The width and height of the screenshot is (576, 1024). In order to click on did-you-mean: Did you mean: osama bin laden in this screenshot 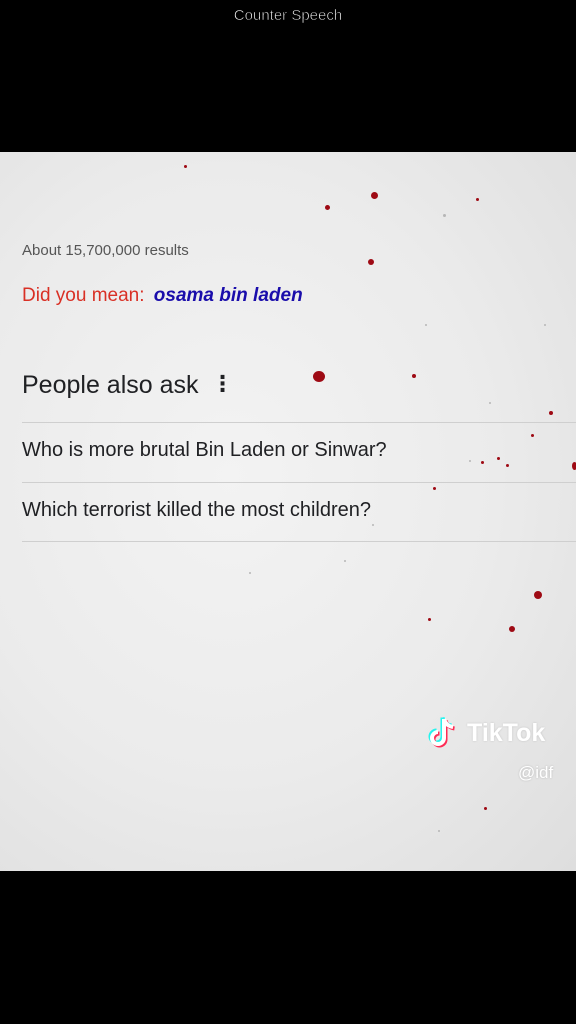, I will do `click(162, 296)`.